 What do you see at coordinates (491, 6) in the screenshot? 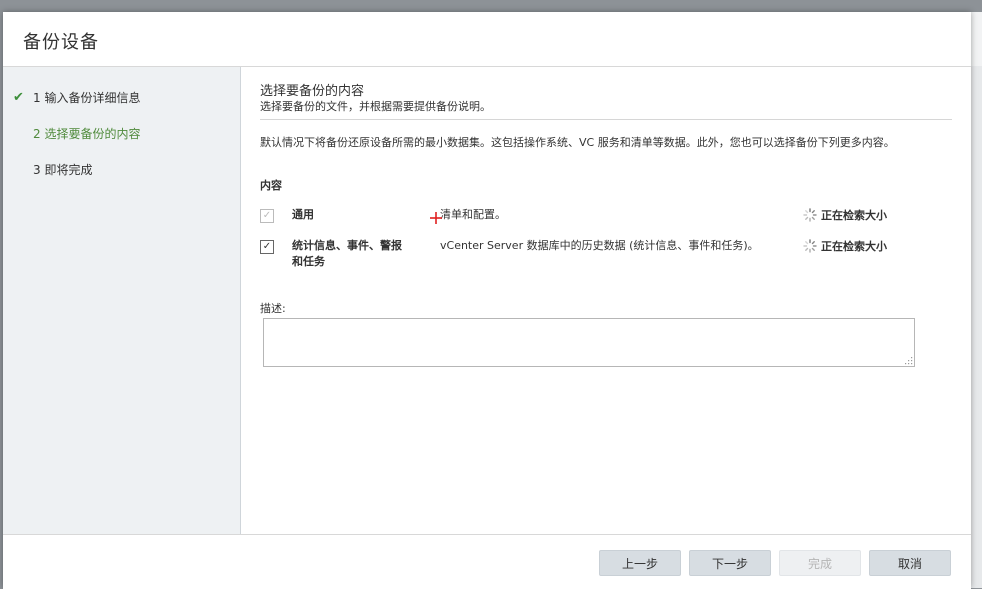
I see `backdrop` at bounding box center [491, 6].